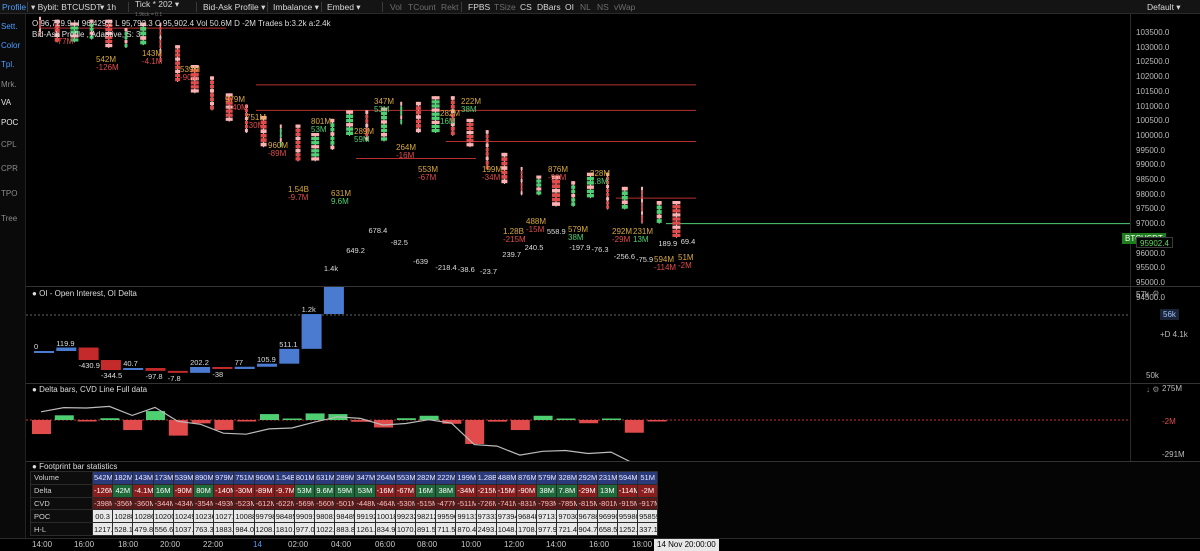 This screenshot has width=1200, height=551. Describe the element at coordinates (587, 503) in the screenshot. I see `stats-cell: -815M` at that location.